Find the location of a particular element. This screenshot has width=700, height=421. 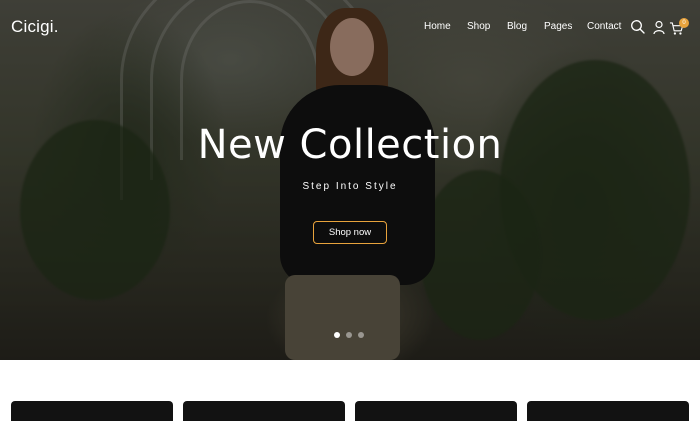

nav-contact: Contact is located at coordinates (604, 26).